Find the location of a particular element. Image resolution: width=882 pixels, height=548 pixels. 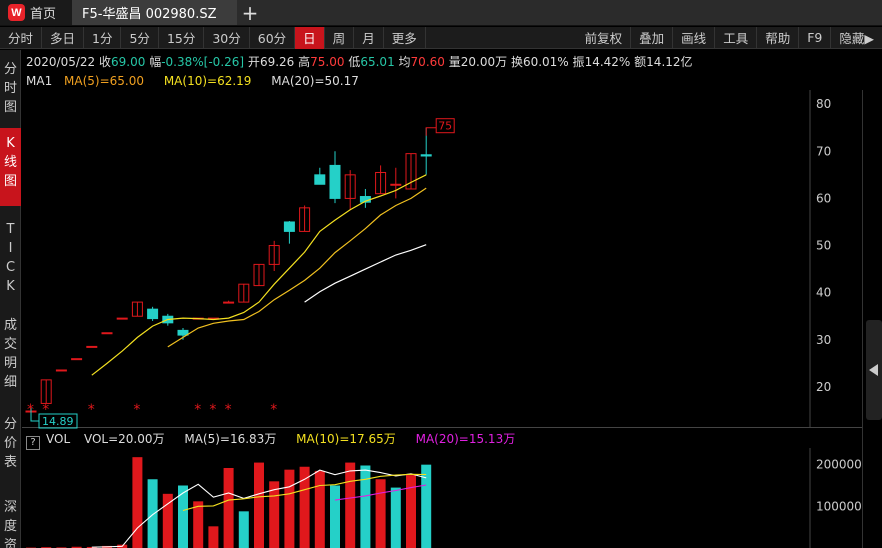

price-tick-label: 80 is located at coordinates (823, 104).